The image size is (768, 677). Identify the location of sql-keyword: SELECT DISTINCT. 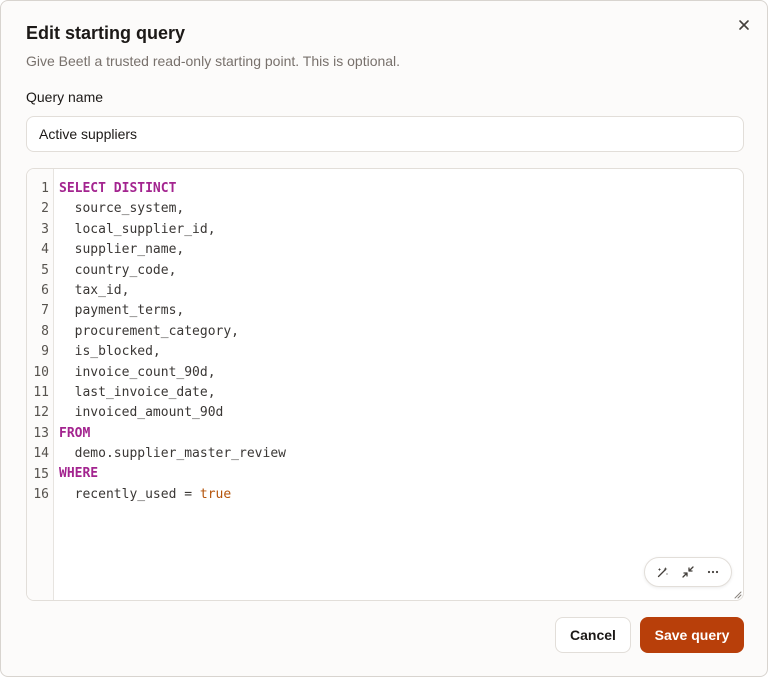
(118, 188).